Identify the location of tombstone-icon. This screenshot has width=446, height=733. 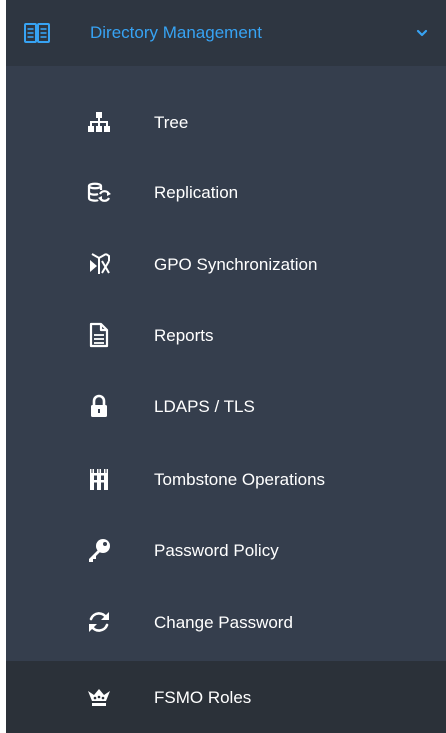
(99, 479).